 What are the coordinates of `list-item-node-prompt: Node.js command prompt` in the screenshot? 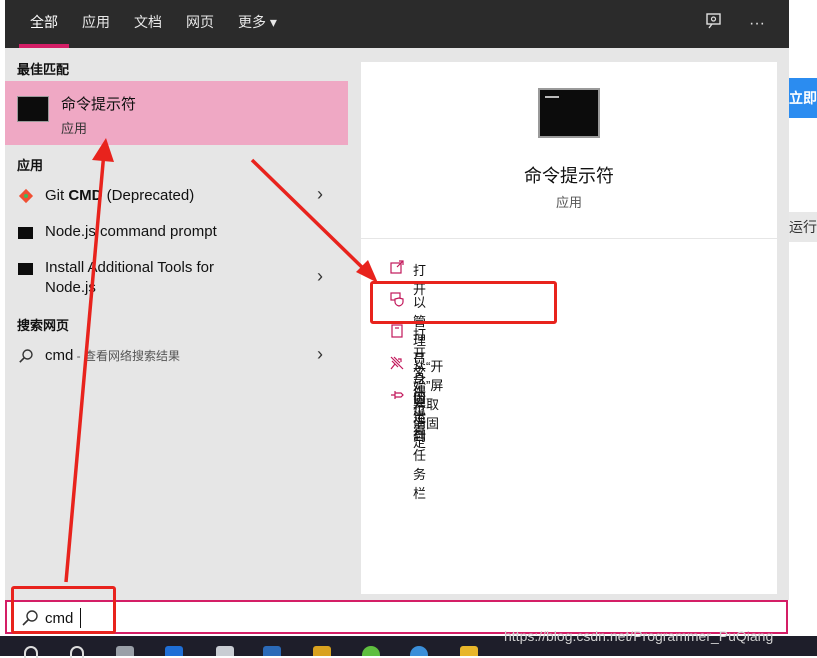 It's located at (176, 234).